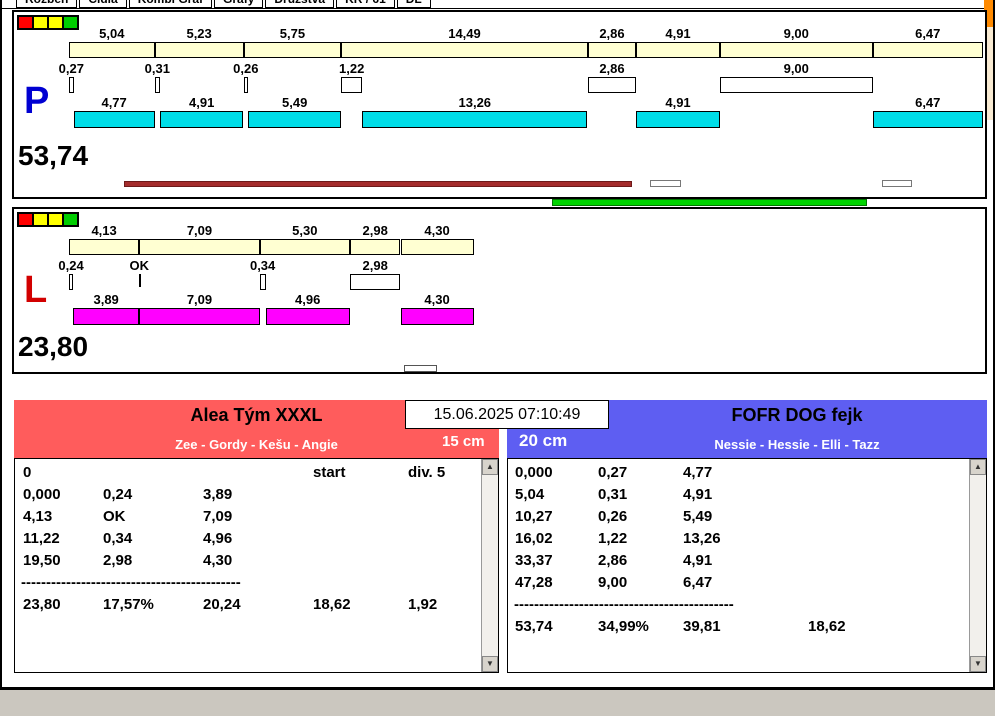  What do you see at coordinates (114, 516) in the screenshot?
I see `table-cell: OK` at bounding box center [114, 516].